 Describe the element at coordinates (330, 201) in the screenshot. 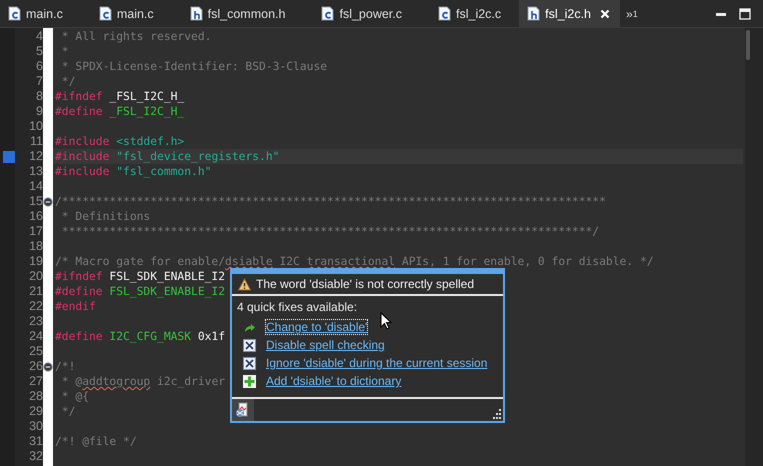

I see `code-line: /********************************************************************************` at that location.